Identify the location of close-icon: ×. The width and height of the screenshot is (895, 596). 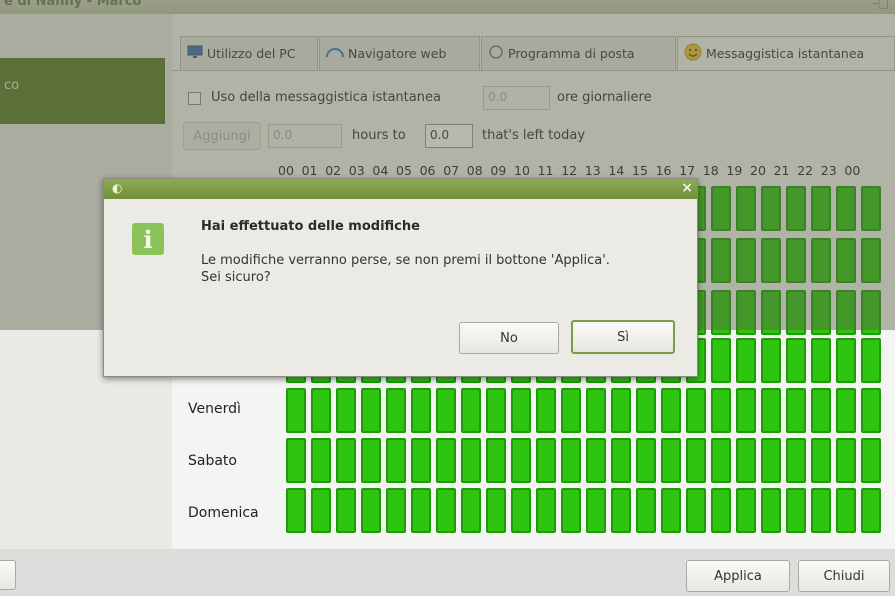
(687, 188).